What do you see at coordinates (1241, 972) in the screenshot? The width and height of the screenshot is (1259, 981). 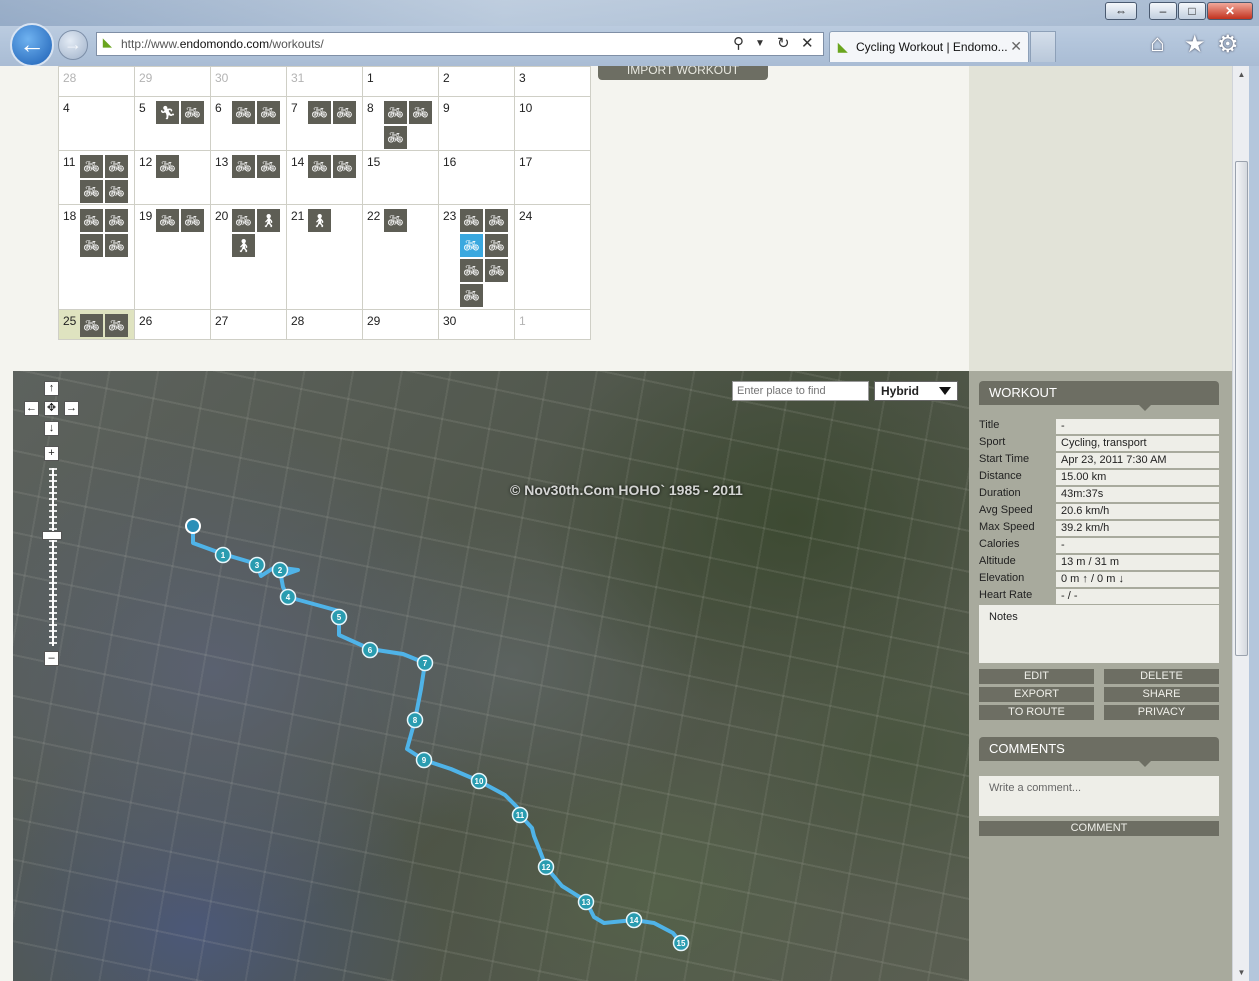 I see `scroll-down-icon: ▼` at bounding box center [1241, 972].